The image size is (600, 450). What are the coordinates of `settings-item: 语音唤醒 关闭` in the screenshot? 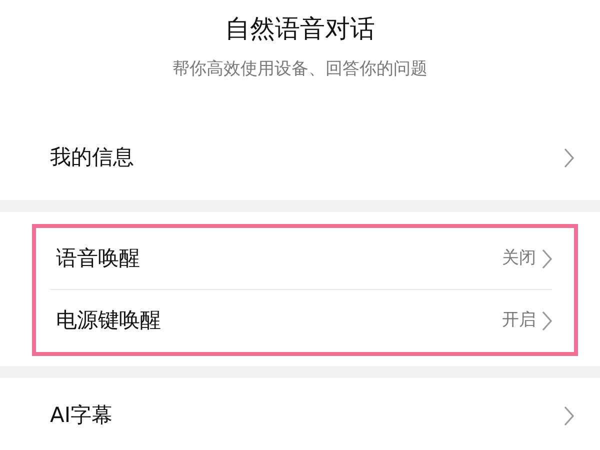 It's located at (301, 259).